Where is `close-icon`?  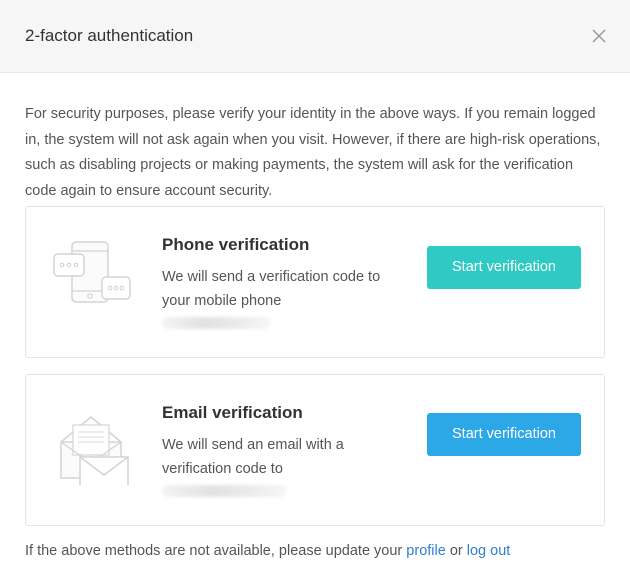 close-icon is located at coordinates (599, 36).